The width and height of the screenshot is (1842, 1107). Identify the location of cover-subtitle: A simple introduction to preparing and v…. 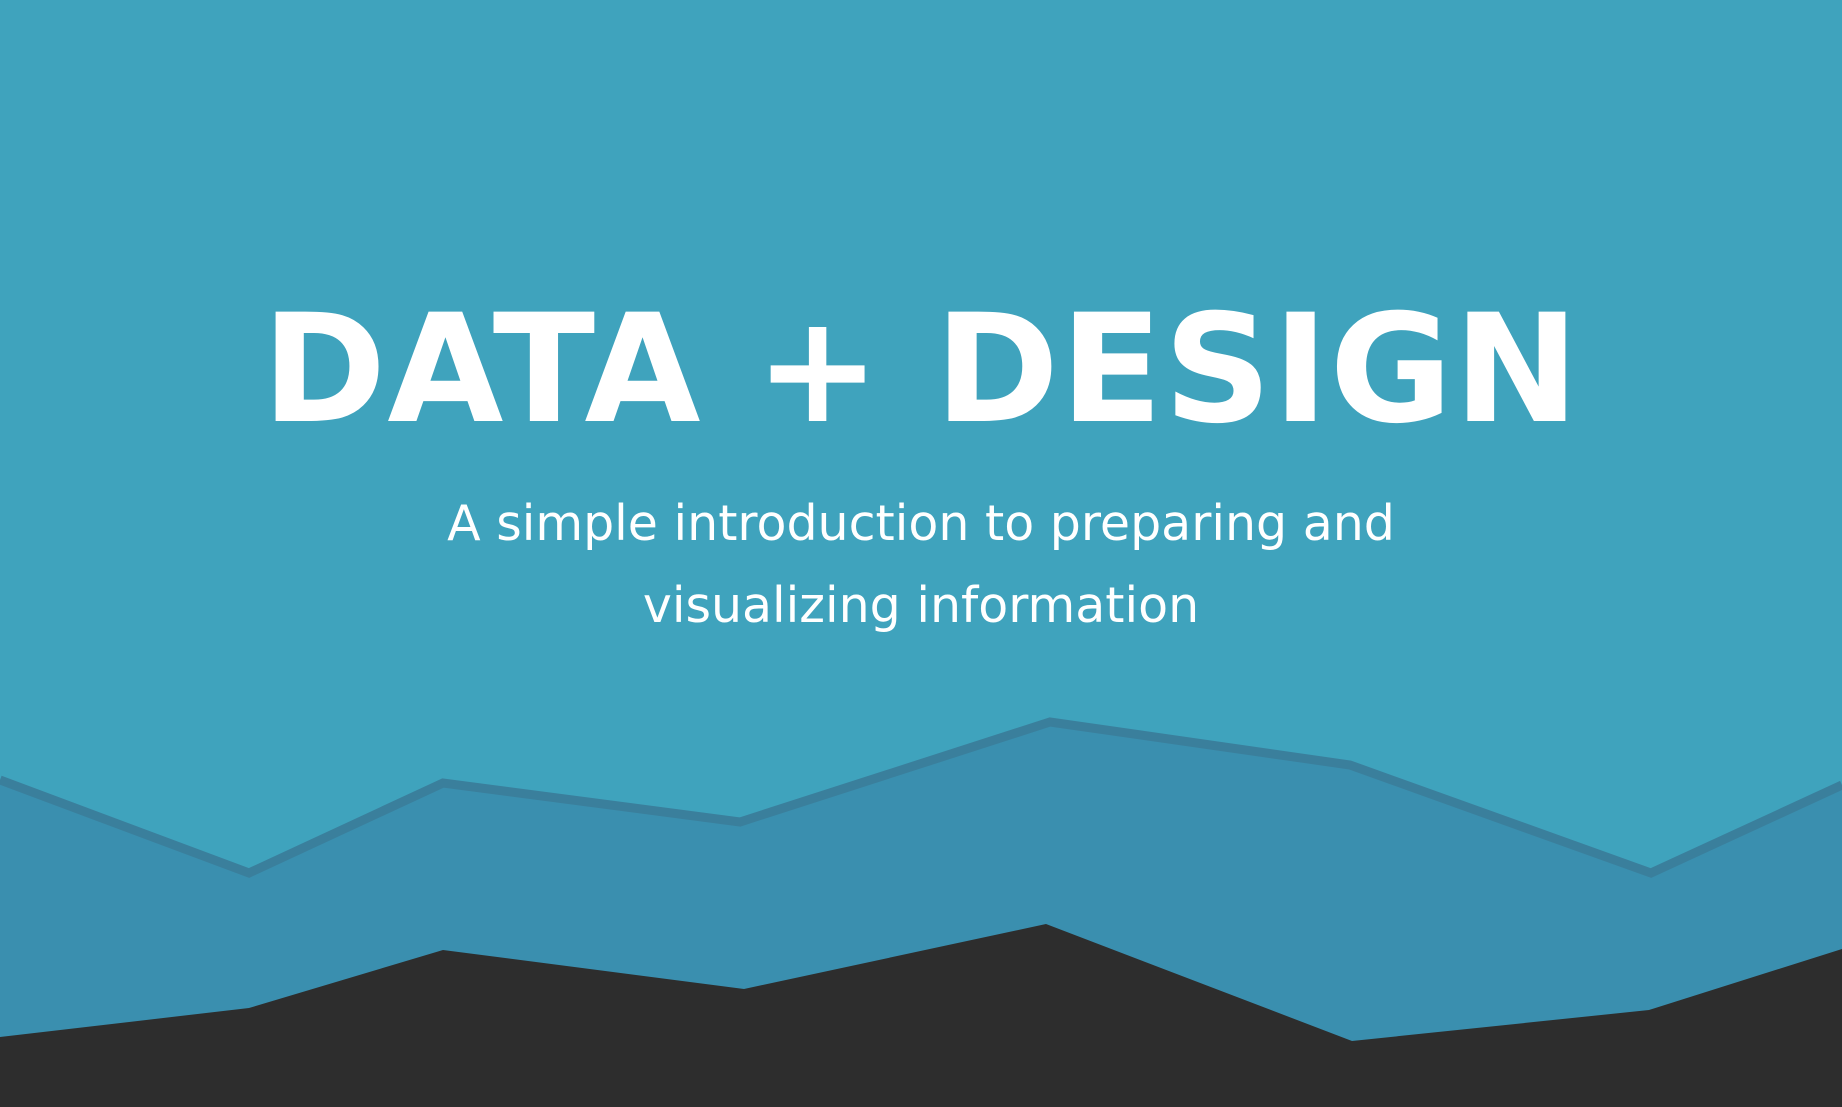
(921, 564).